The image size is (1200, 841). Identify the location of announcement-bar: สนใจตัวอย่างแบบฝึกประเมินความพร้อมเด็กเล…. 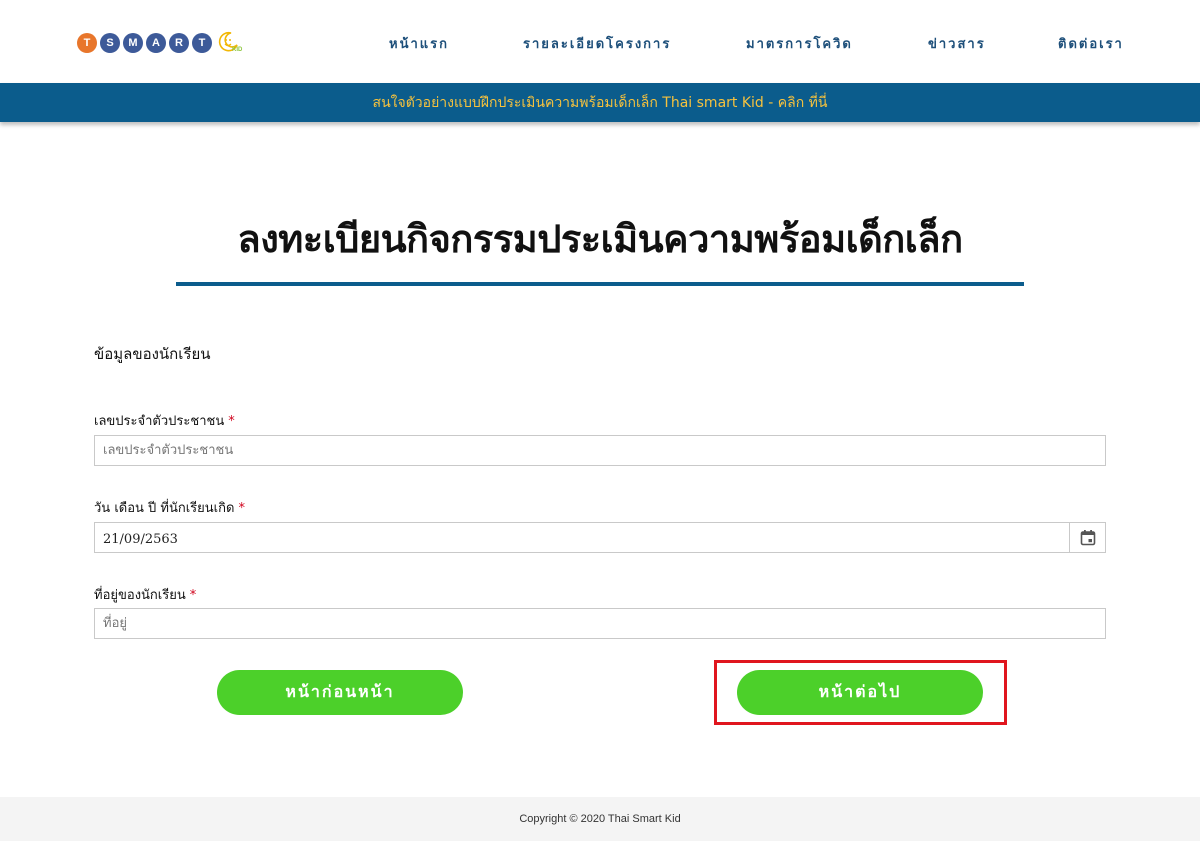
(600, 102).